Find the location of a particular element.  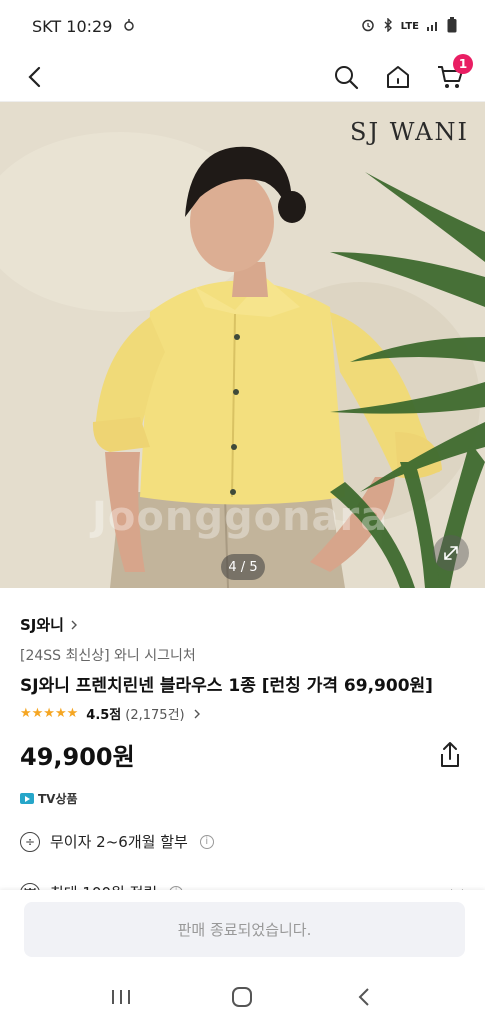

alarm-icon is located at coordinates (368, 26).